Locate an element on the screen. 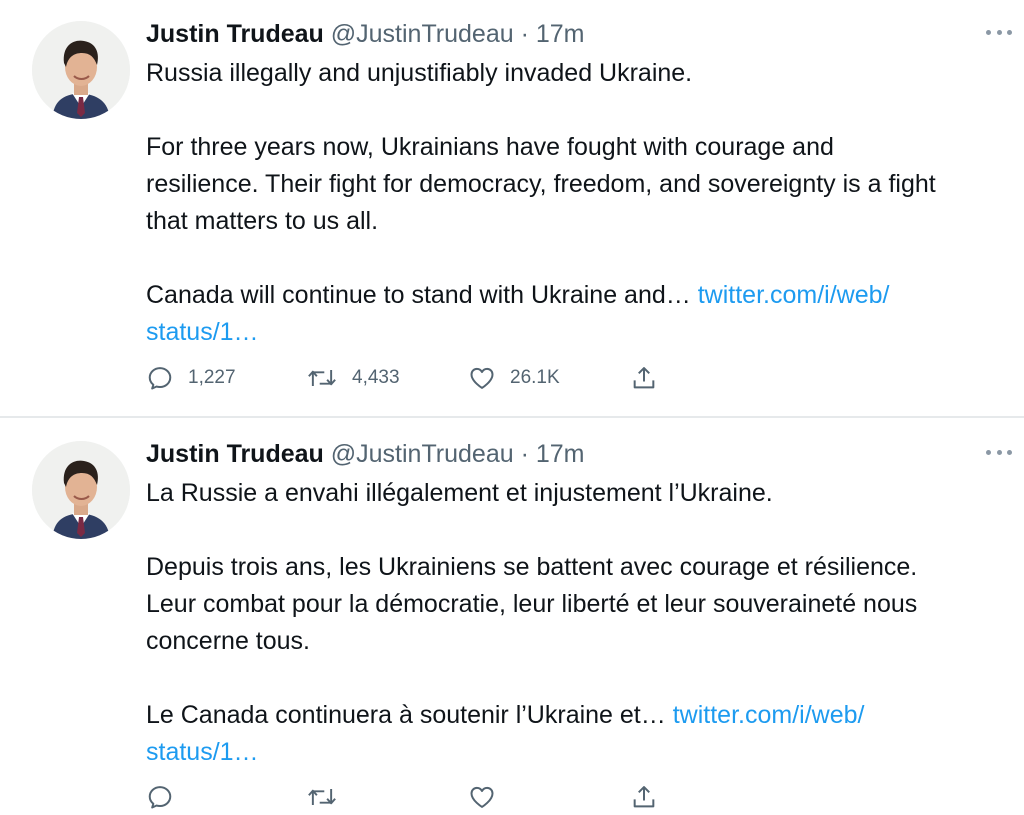 This screenshot has height=815, width=1024. reply-count: 1,227 is located at coordinates (212, 377).